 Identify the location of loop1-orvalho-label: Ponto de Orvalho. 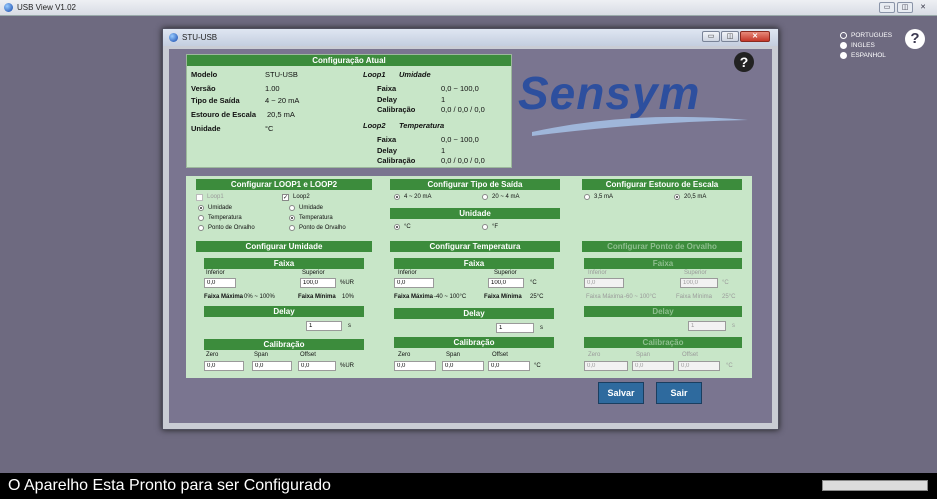
(231, 228).